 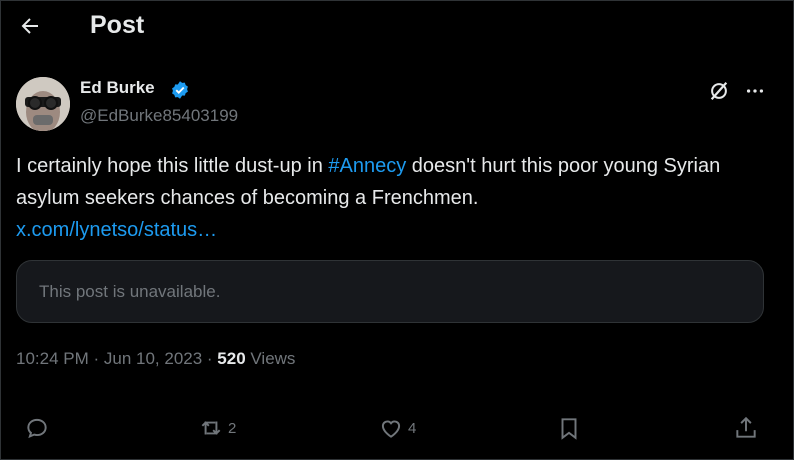 I want to click on like-count: 4, so click(x=412, y=428).